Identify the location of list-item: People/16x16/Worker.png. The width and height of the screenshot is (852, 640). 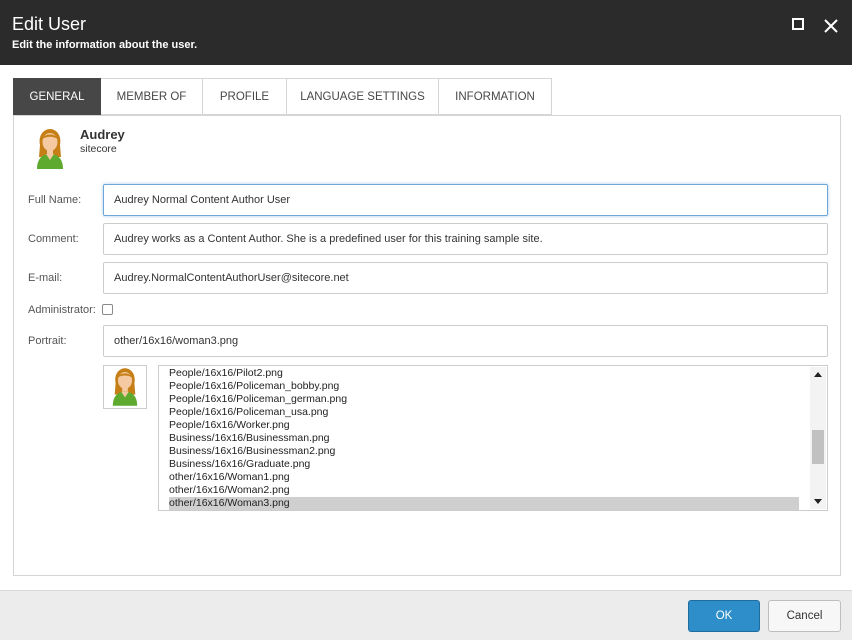
(484, 425).